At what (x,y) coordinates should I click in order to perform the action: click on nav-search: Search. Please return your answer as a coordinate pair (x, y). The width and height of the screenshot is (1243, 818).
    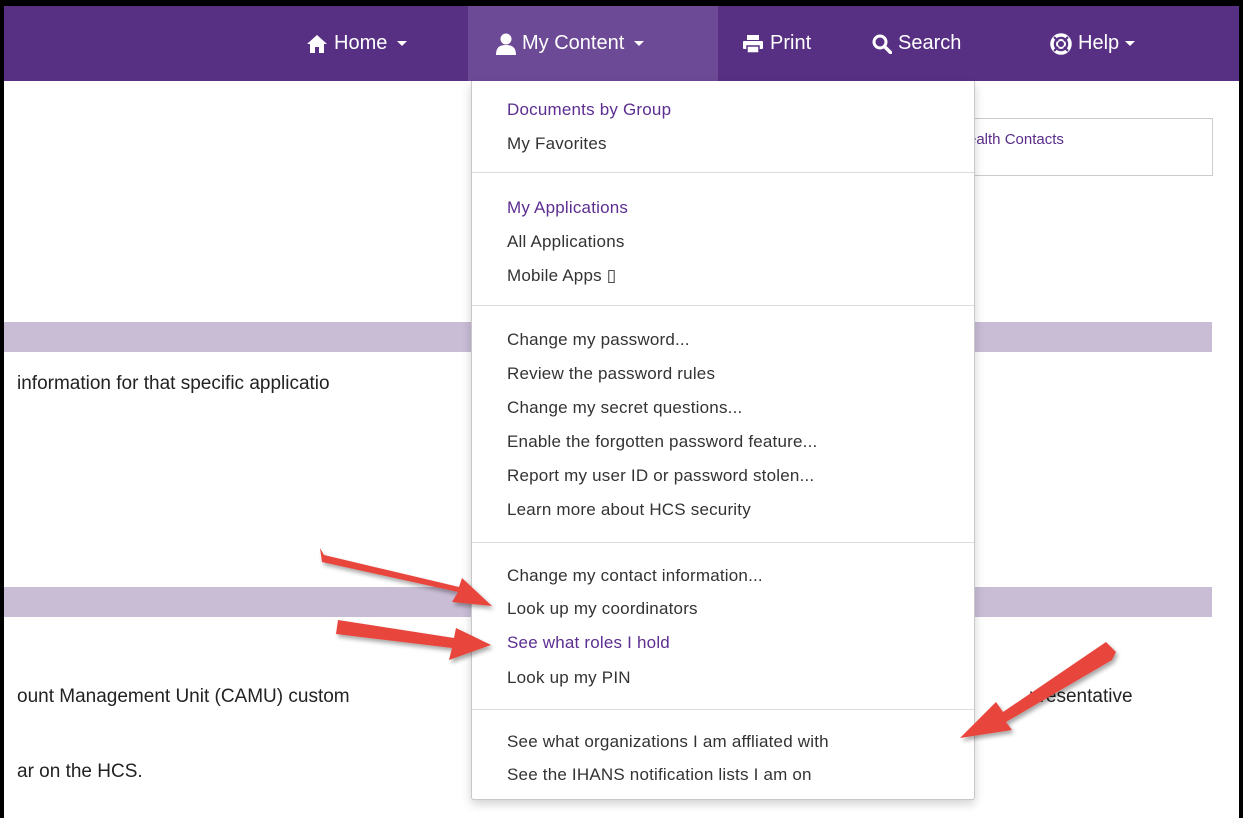
    Looking at the image, I should click on (942, 43).